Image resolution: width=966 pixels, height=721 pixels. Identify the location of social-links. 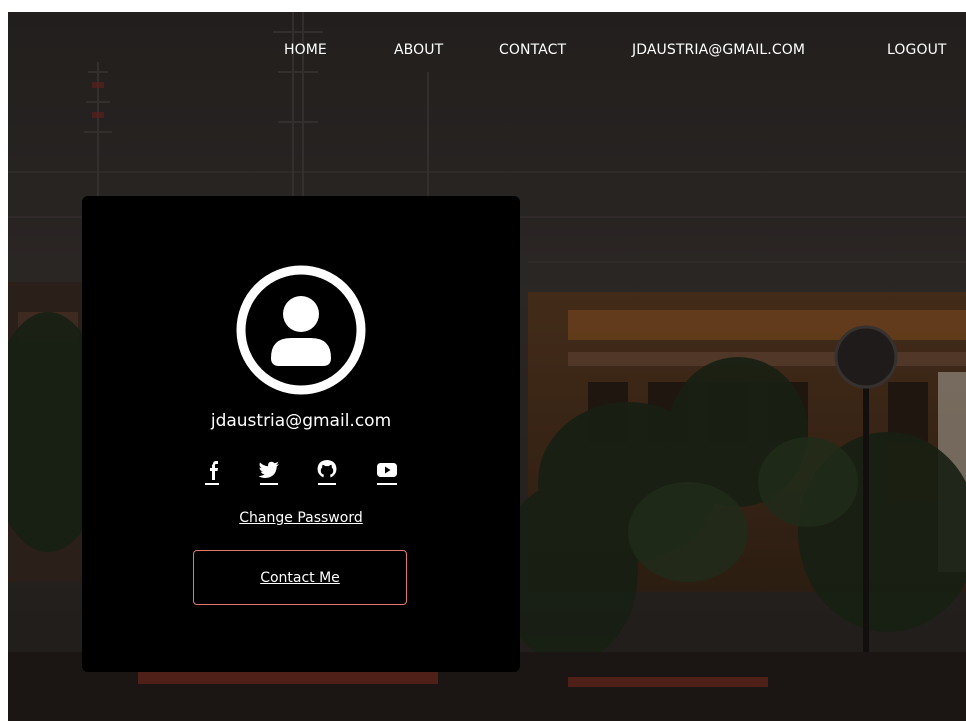
(301, 472).